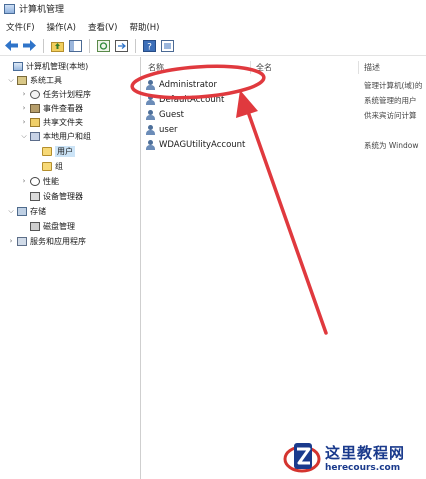 The height and width of the screenshot is (479, 426). What do you see at coordinates (393, 85) in the screenshot?
I see `user-description: 管理计算机(域)的` at bounding box center [393, 85].